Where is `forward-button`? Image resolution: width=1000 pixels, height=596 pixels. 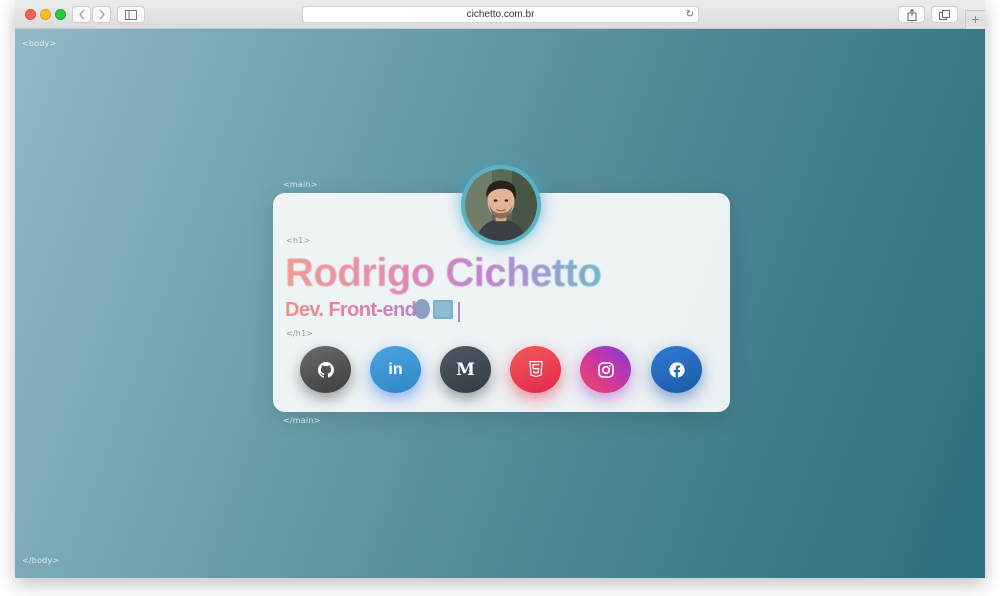
forward-button is located at coordinates (101, 14).